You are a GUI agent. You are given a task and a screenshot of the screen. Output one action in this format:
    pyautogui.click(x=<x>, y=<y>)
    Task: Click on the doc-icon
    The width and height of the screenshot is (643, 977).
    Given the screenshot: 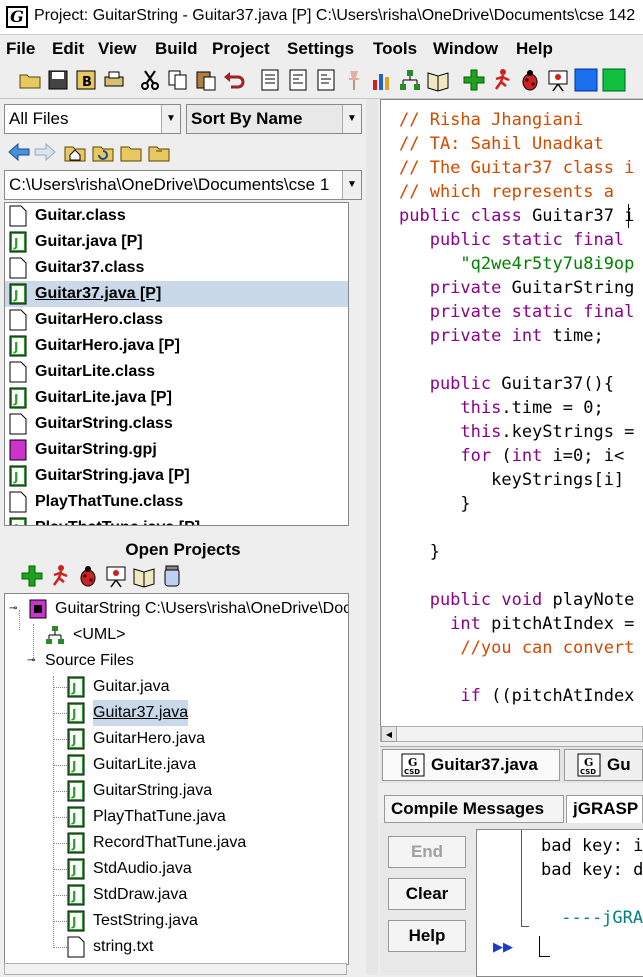 What is the action you would take?
    pyautogui.click(x=270, y=80)
    